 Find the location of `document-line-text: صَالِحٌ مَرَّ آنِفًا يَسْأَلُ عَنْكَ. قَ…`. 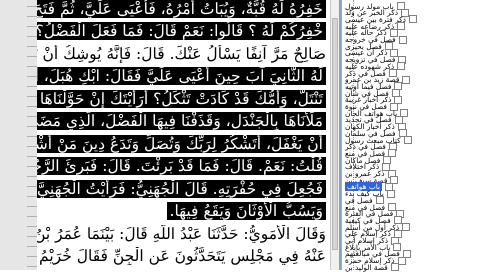

document-line-text: صَالِحٌ مَرَّ آنِفًا يَسْأَلُ عَنْكَ. قَ… is located at coordinates (181, 54).